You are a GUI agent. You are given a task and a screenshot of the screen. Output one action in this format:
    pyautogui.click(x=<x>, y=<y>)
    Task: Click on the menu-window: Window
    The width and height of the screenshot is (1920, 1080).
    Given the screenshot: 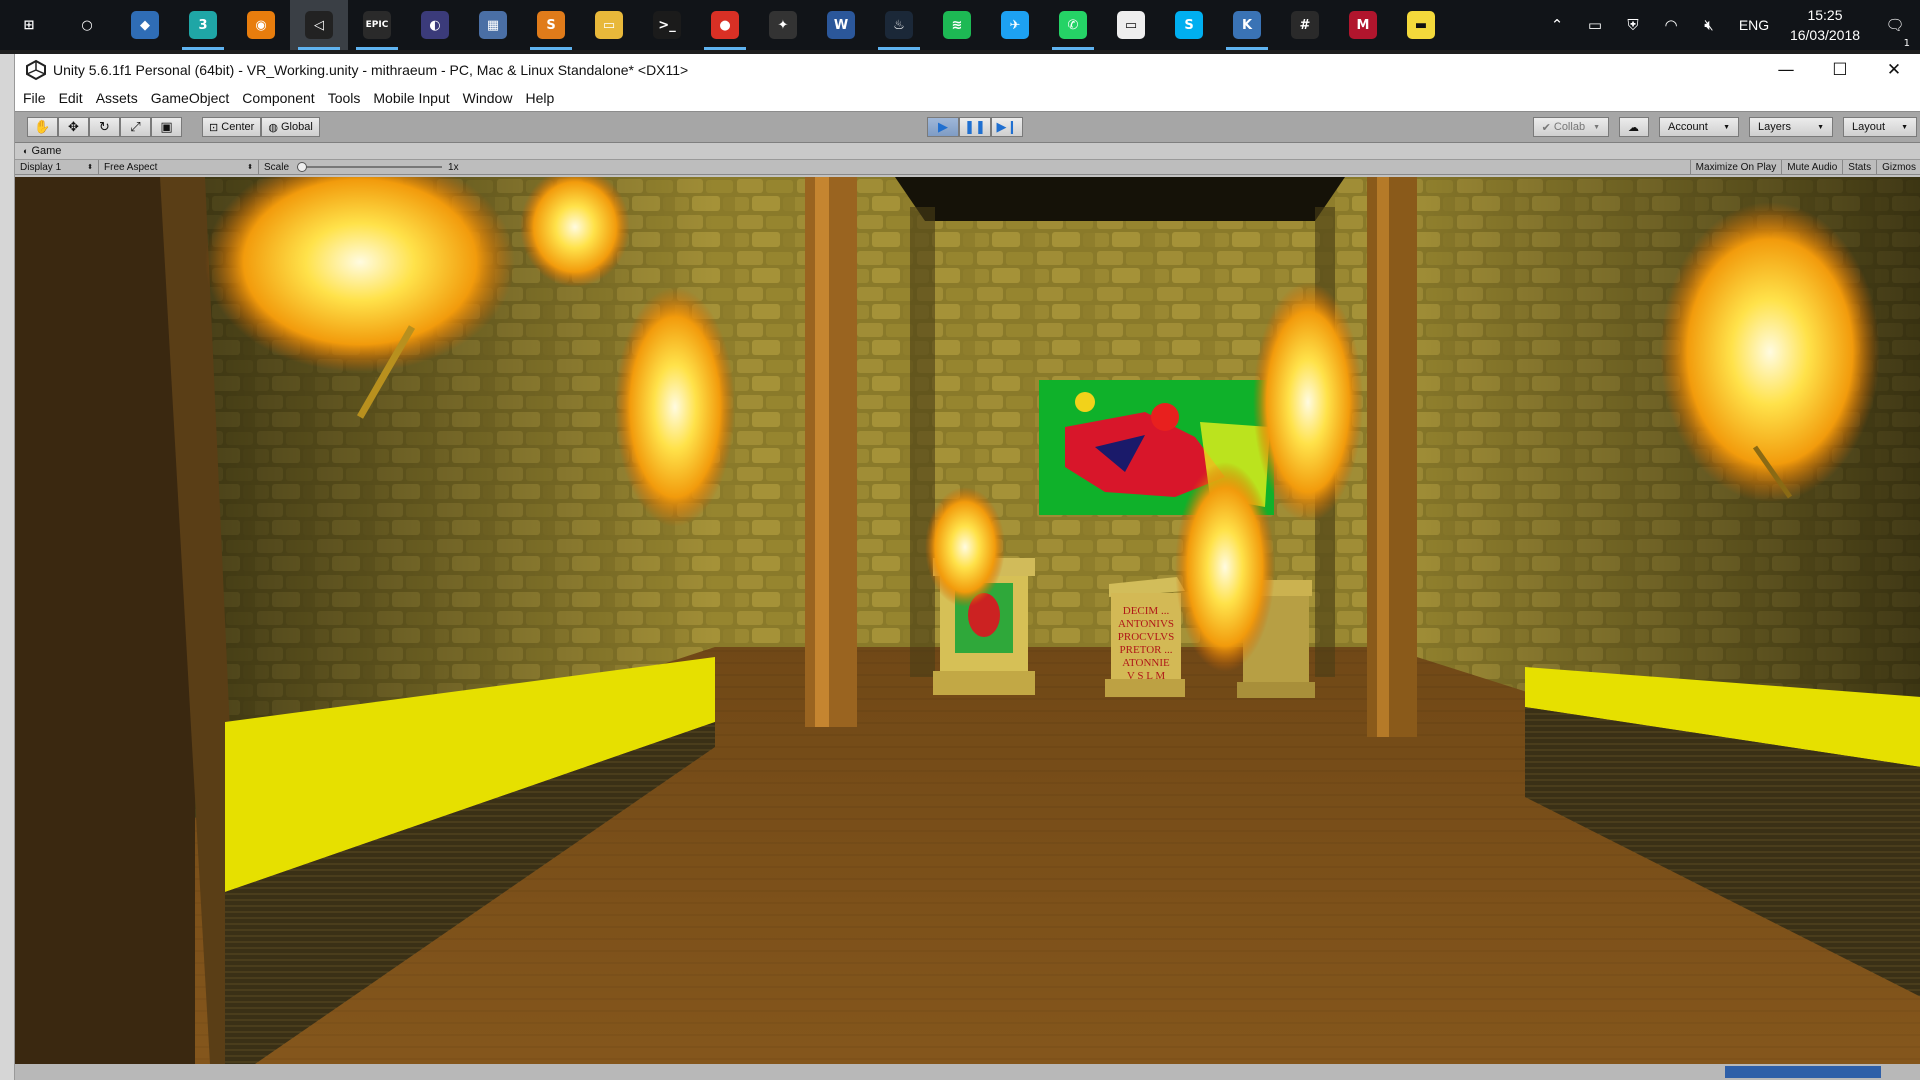 What is the action you would take?
    pyautogui.click(x=488, y=98)
    